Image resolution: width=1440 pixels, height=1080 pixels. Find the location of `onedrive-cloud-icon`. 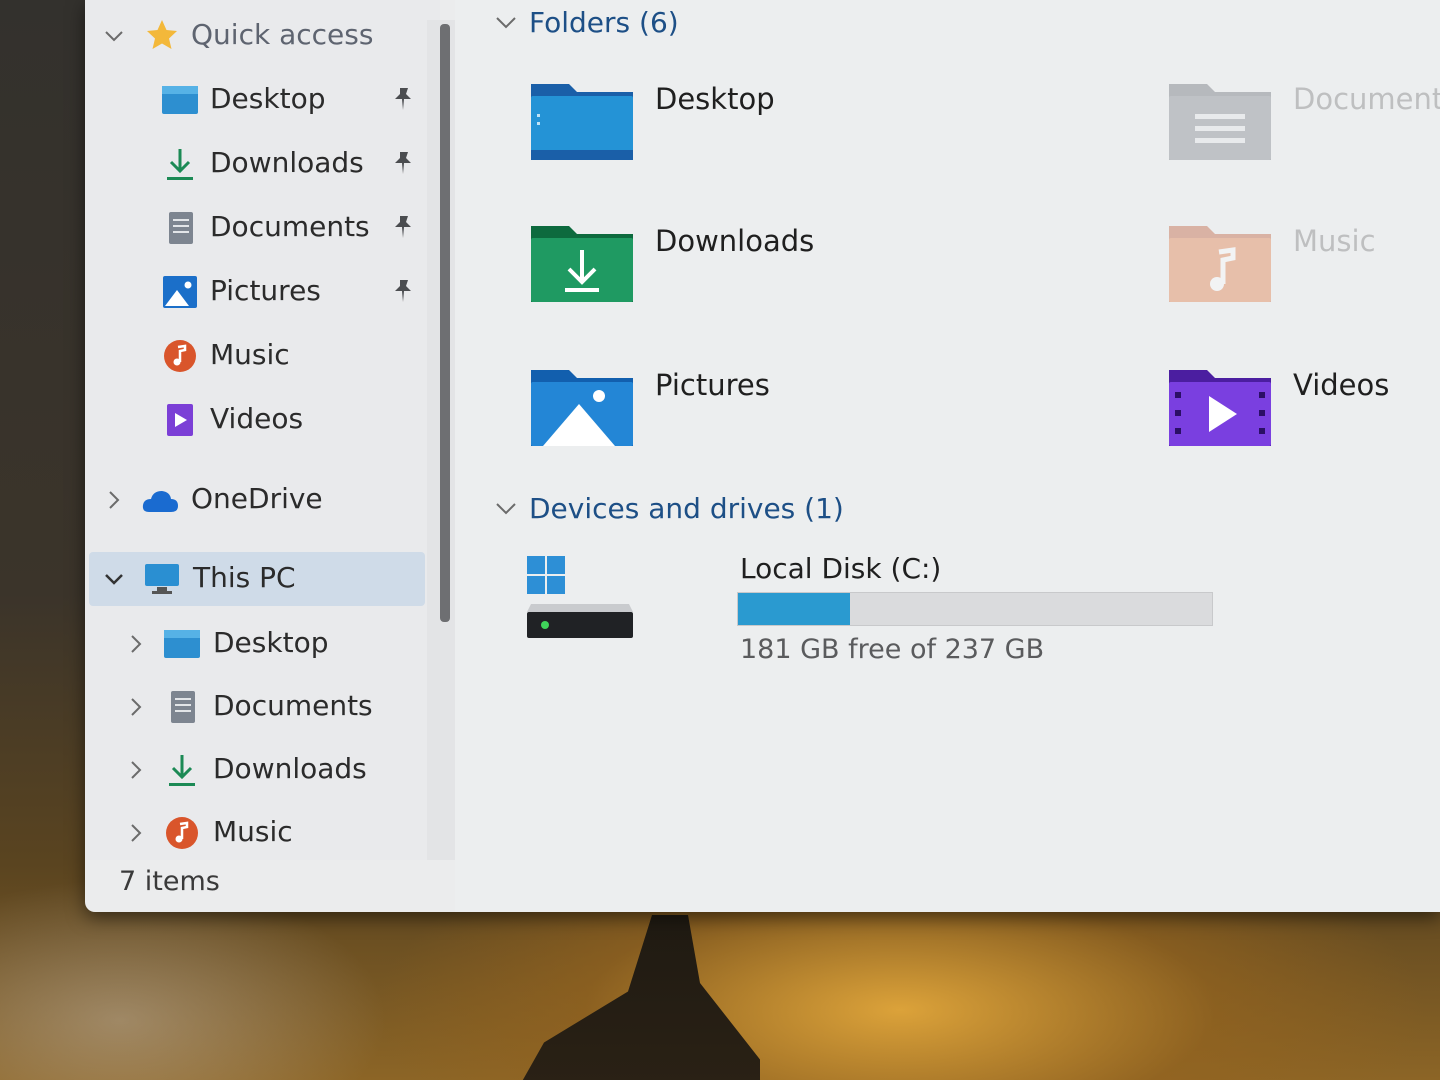

onedrive-cloud-icon is located at coordinates (160, 501).